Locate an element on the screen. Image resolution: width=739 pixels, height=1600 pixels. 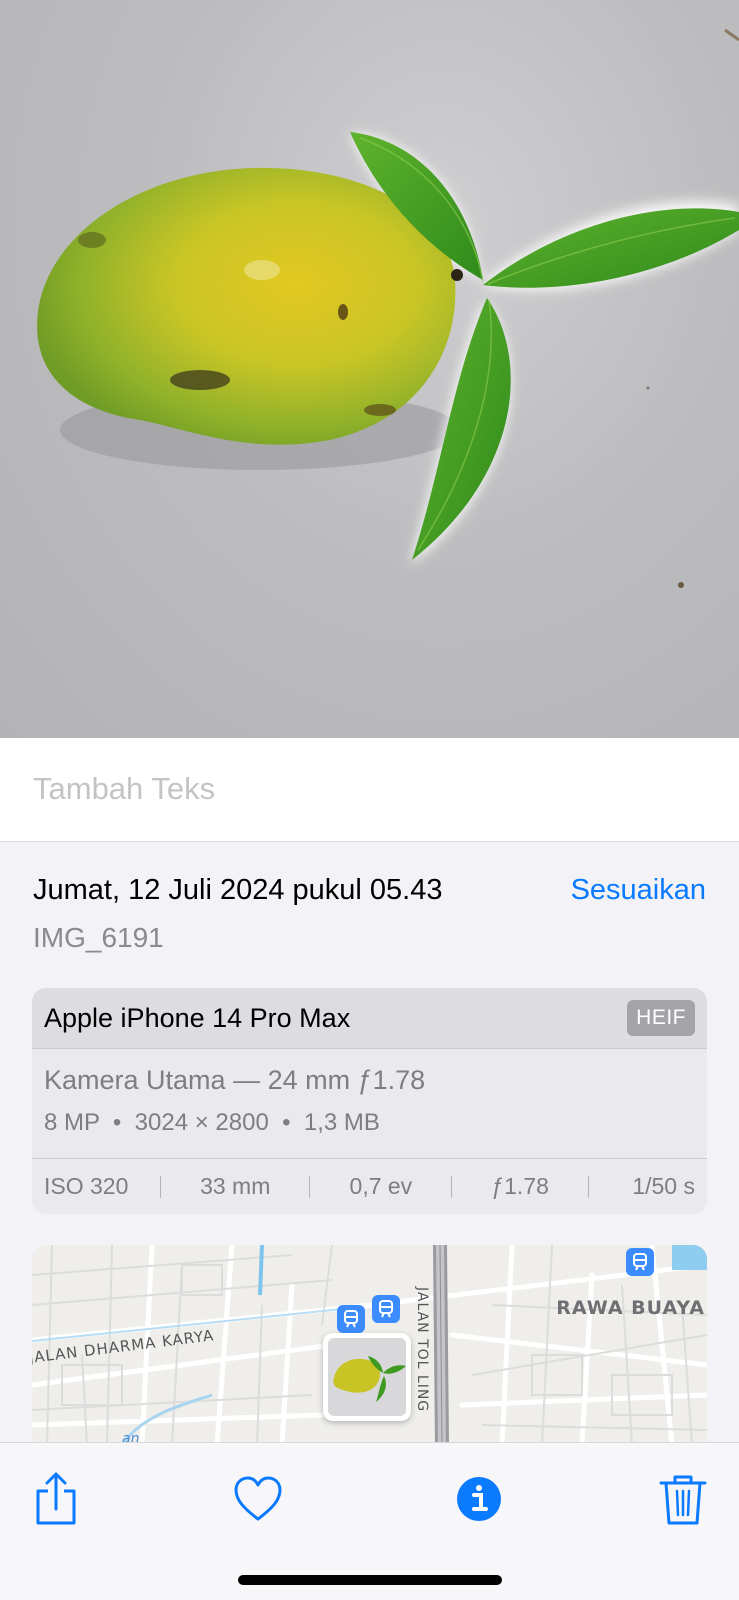
exif-focal-length: 33 mm is located at coordinates (235, 1186).